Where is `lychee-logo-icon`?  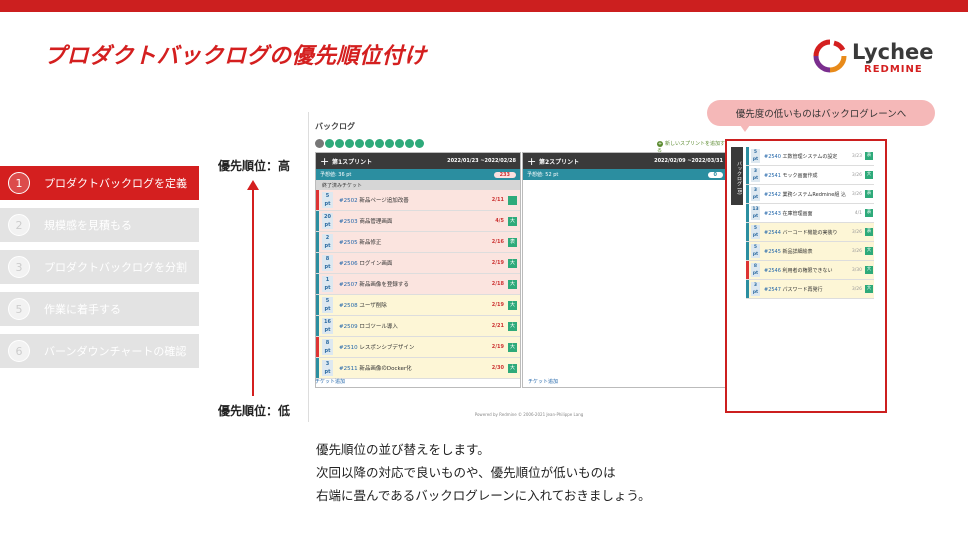
lychee-logo-icon is located at coordinates (830, 56).